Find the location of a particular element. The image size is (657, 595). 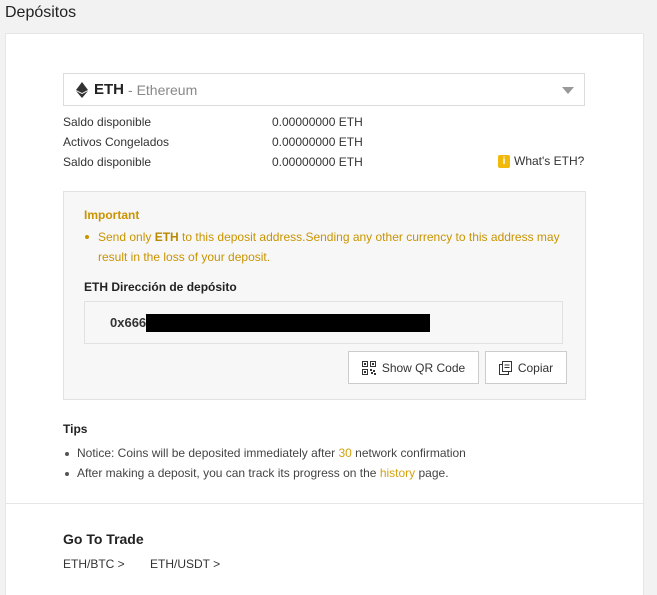

page-title: Depósitos is located at coordinates (41, 12).